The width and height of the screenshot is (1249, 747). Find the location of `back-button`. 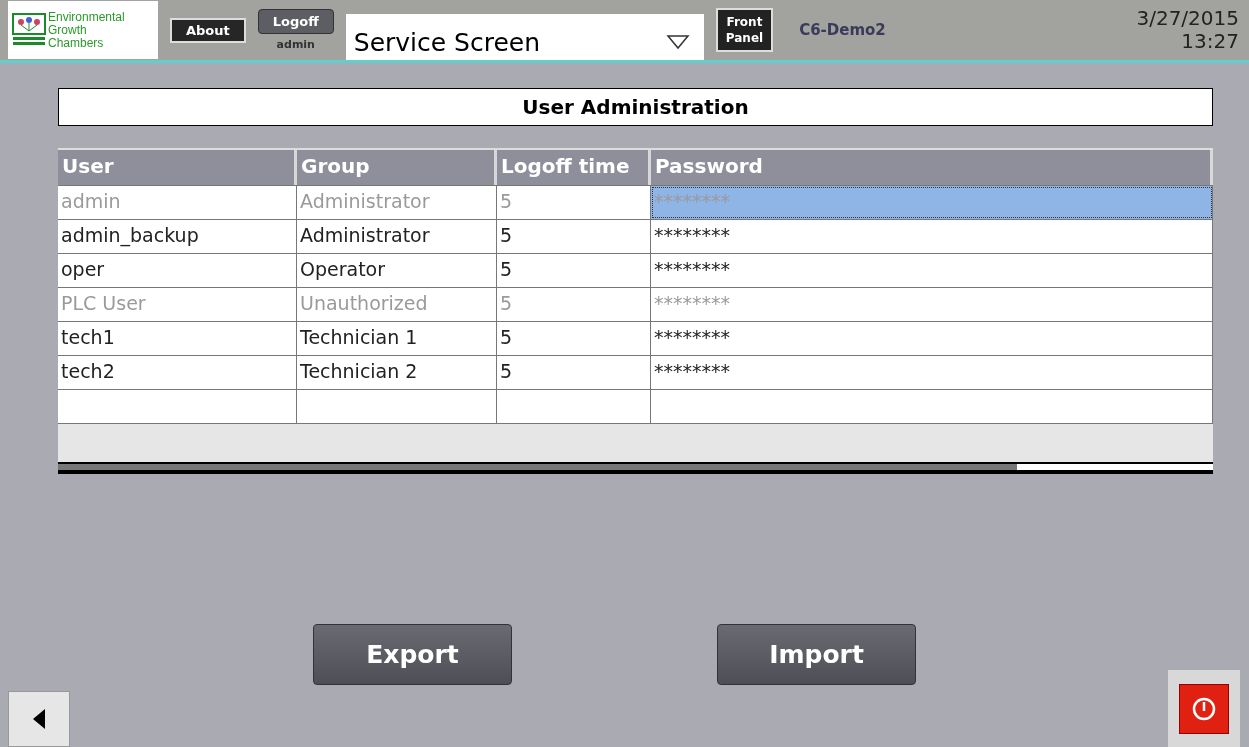

back-button is located at coordinates (39, 719).